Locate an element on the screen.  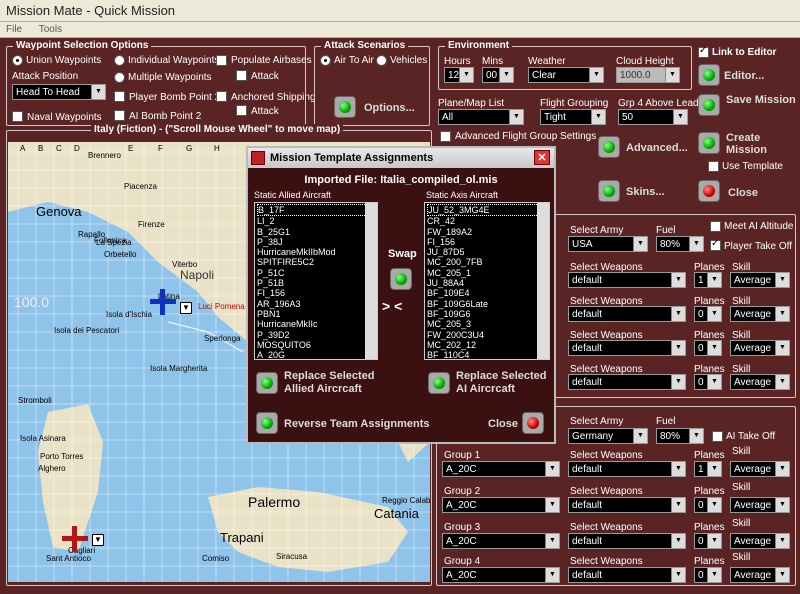
aircraft-list-item: BF_109E4 is located at coordinates (487, 293).